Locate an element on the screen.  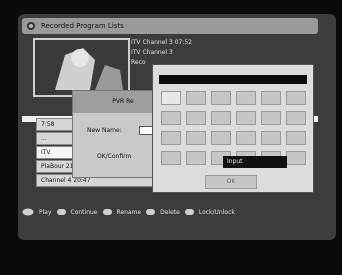
help-continue: Continue is located at coordinates (84, 212).